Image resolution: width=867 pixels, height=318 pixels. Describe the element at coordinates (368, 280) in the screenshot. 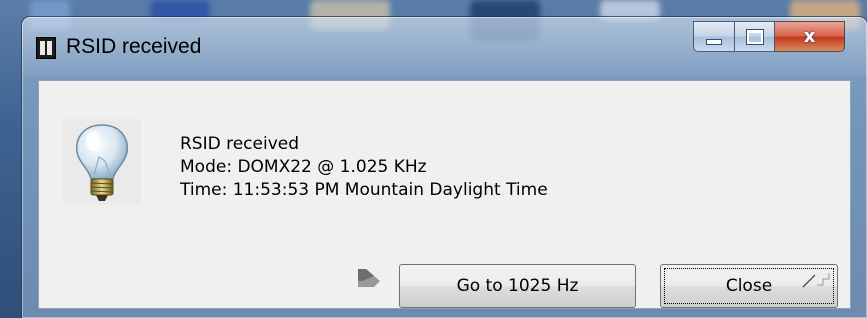

I see `cursor-icon` at that location.